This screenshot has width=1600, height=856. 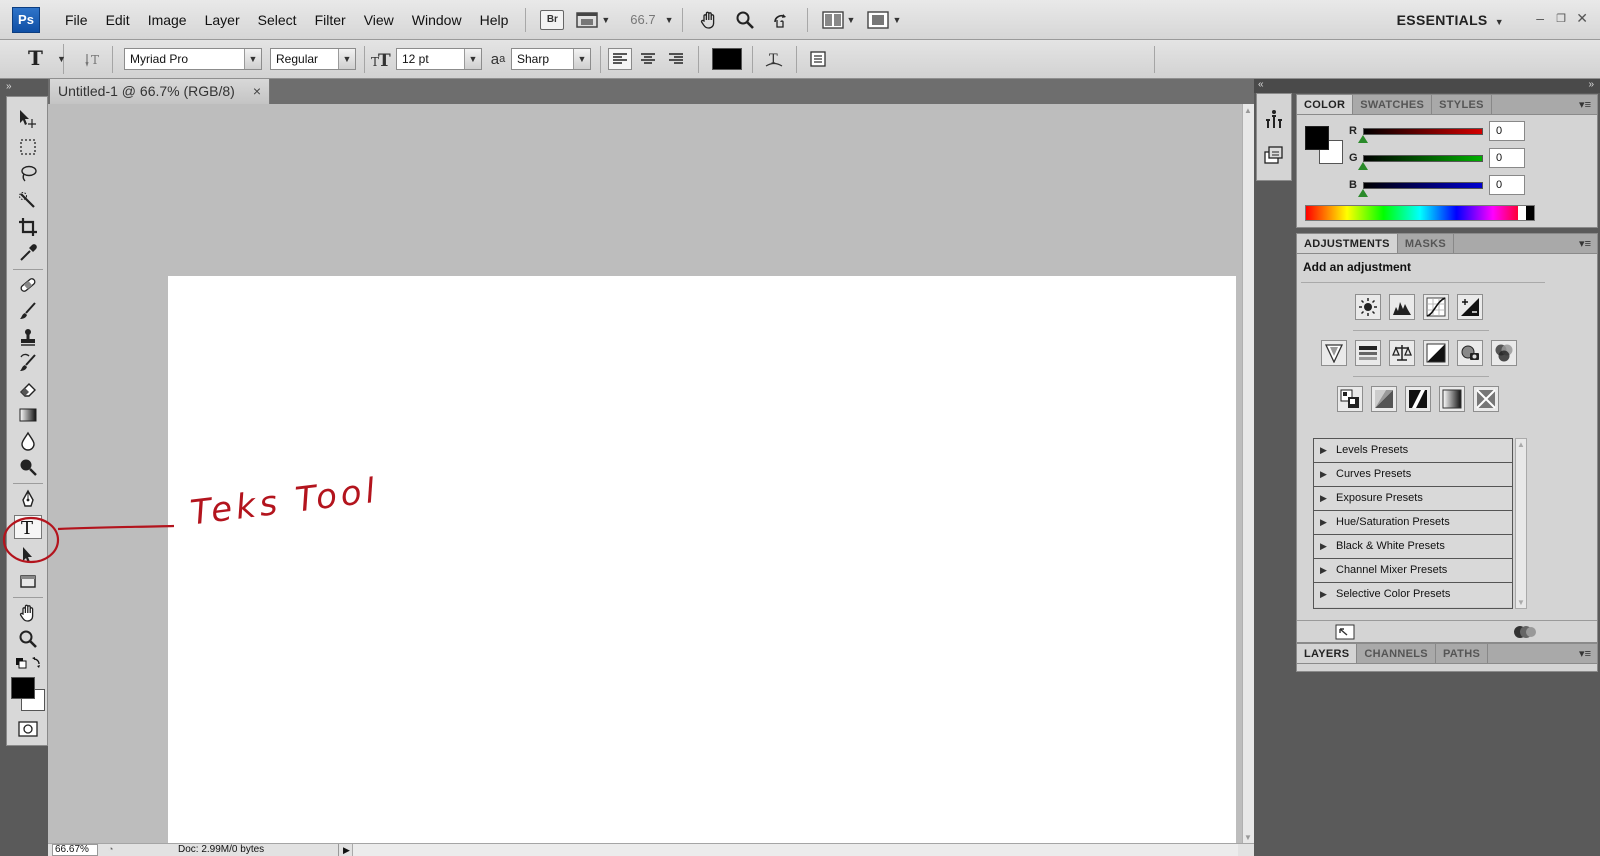 What do you see at coordinates (1347, 243) in the screenshot?
I see `tab-adjustments: ADJUSTMENTS` at bounding box center [1347, 243].